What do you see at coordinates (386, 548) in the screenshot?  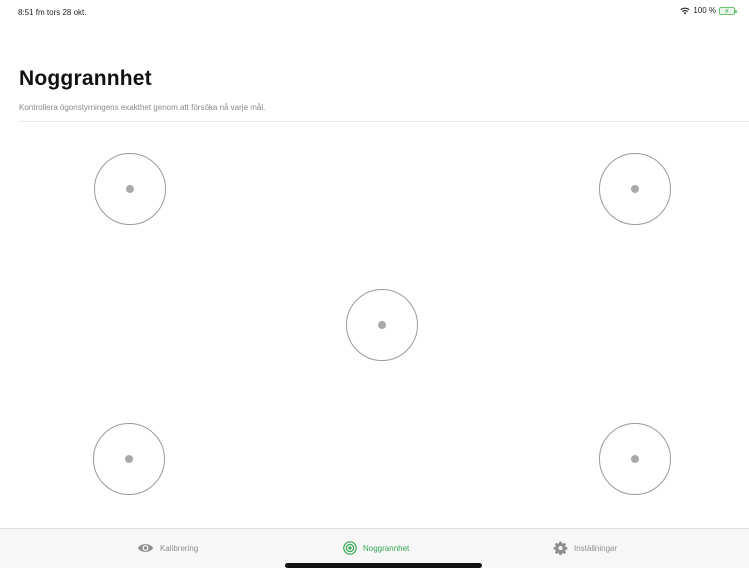 I see `tab-label: Noggrannhet` at bounding box center [386, 548].